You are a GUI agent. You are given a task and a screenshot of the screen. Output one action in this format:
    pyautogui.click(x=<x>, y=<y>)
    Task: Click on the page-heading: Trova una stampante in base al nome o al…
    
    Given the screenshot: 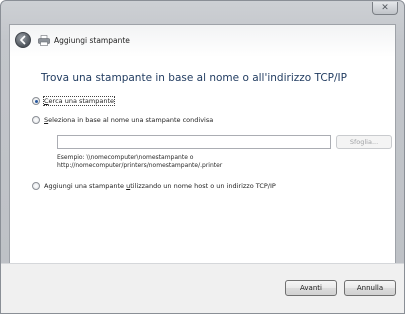 What is the action you would take?
    pyautogui.click(x=194, y=78)
    